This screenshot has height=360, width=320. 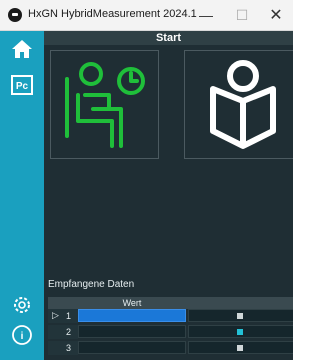 What do you see at coordinates (275, 15) in the screenshot?
I see `close-button: ✕` at bounding box center [275, 15].